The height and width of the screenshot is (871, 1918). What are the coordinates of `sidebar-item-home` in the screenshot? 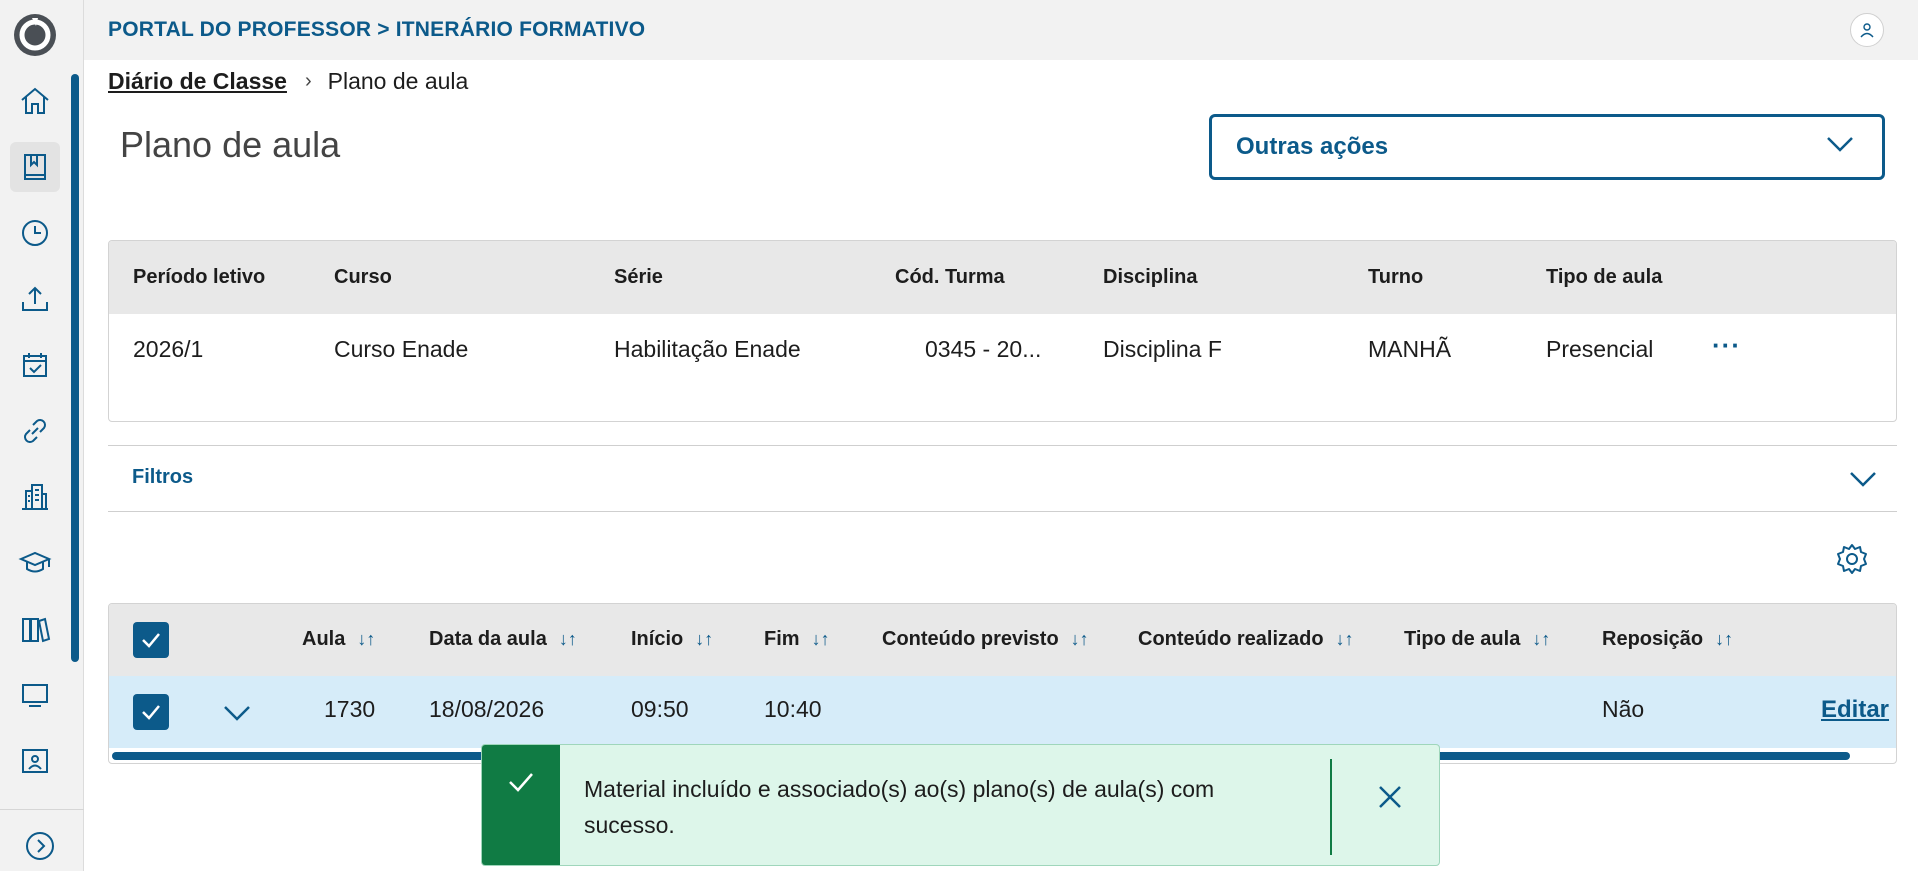 It's located at (35, 101).